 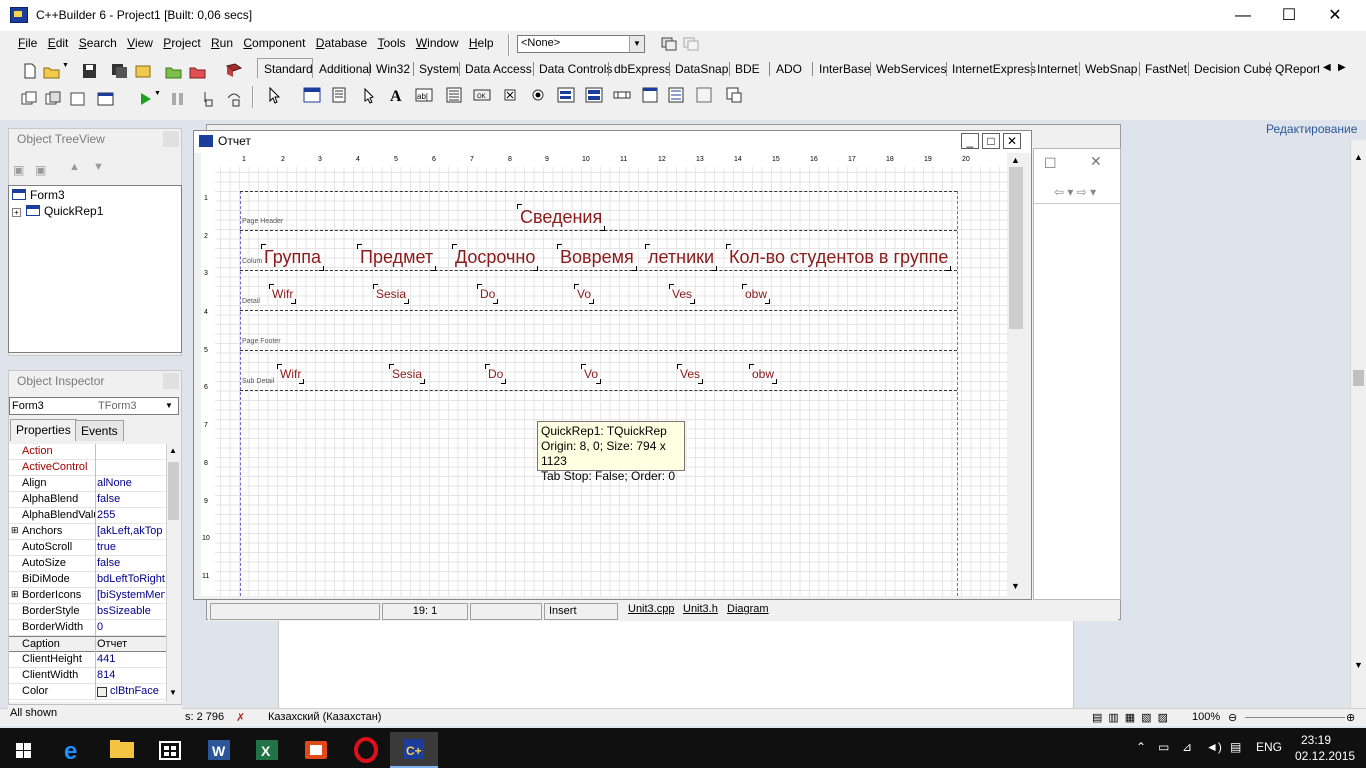 What do you see at coordinates (391, 43) in the screenshot?
I see `menu-tools: Tools` at bounding box center [391, 43].